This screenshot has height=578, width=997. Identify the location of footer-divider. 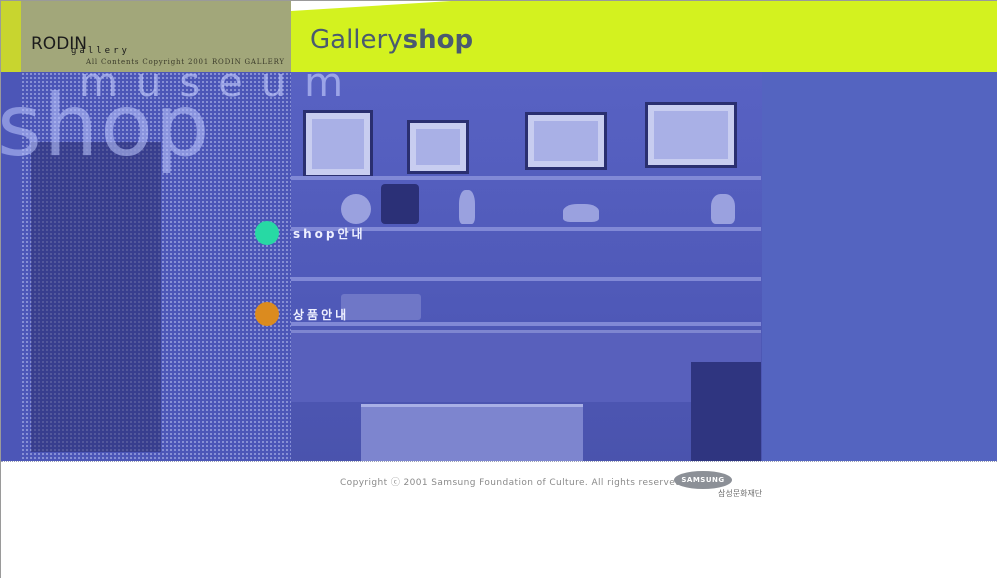
(499, 461).